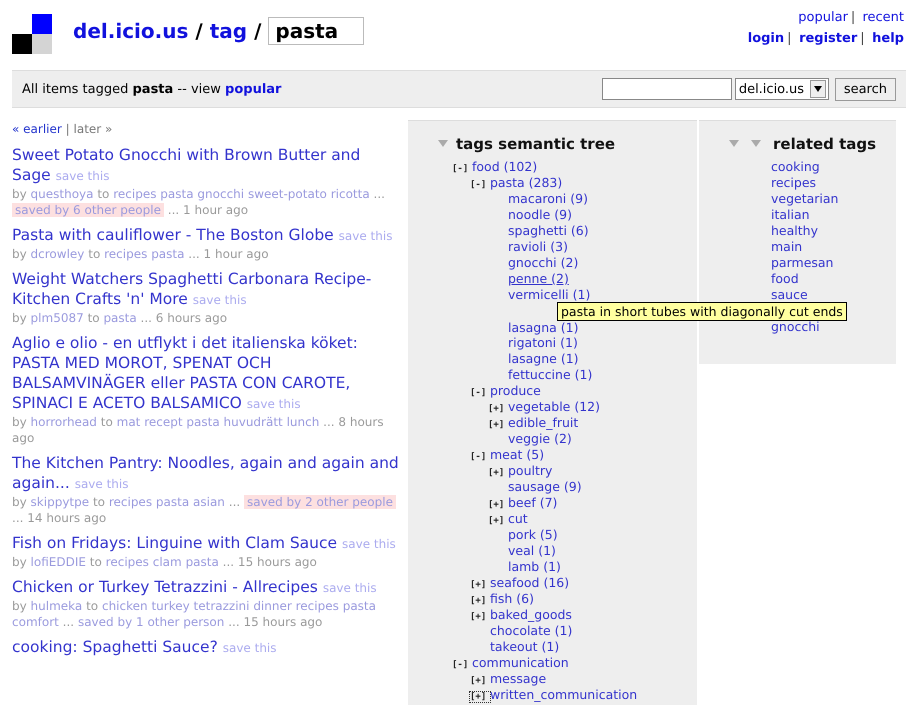 Image resolution: width=906 pixels, height=705 pixels. Describe the element at coordinates (229, 31) in the screenshot. I see `section-link: tag` at that location.